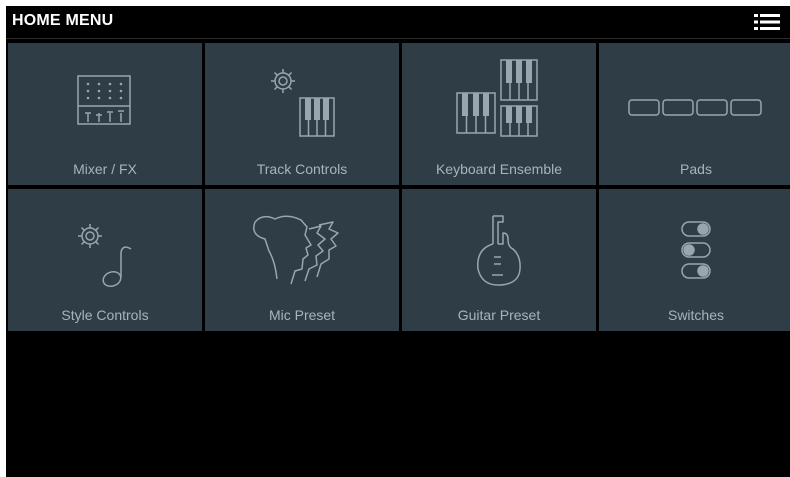 The width and height of the screenshot is (790, 477). Describe the element at coordinates (696, 250) in the screenshot. I see `switches-icon` at that location.